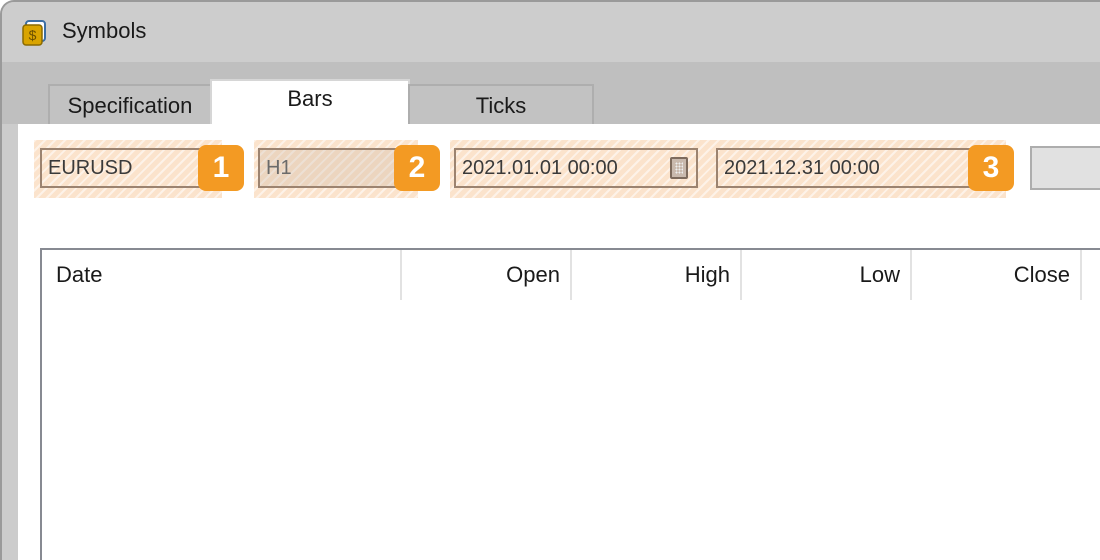  I want to click on window-title: Symbols, so click(104, 30).